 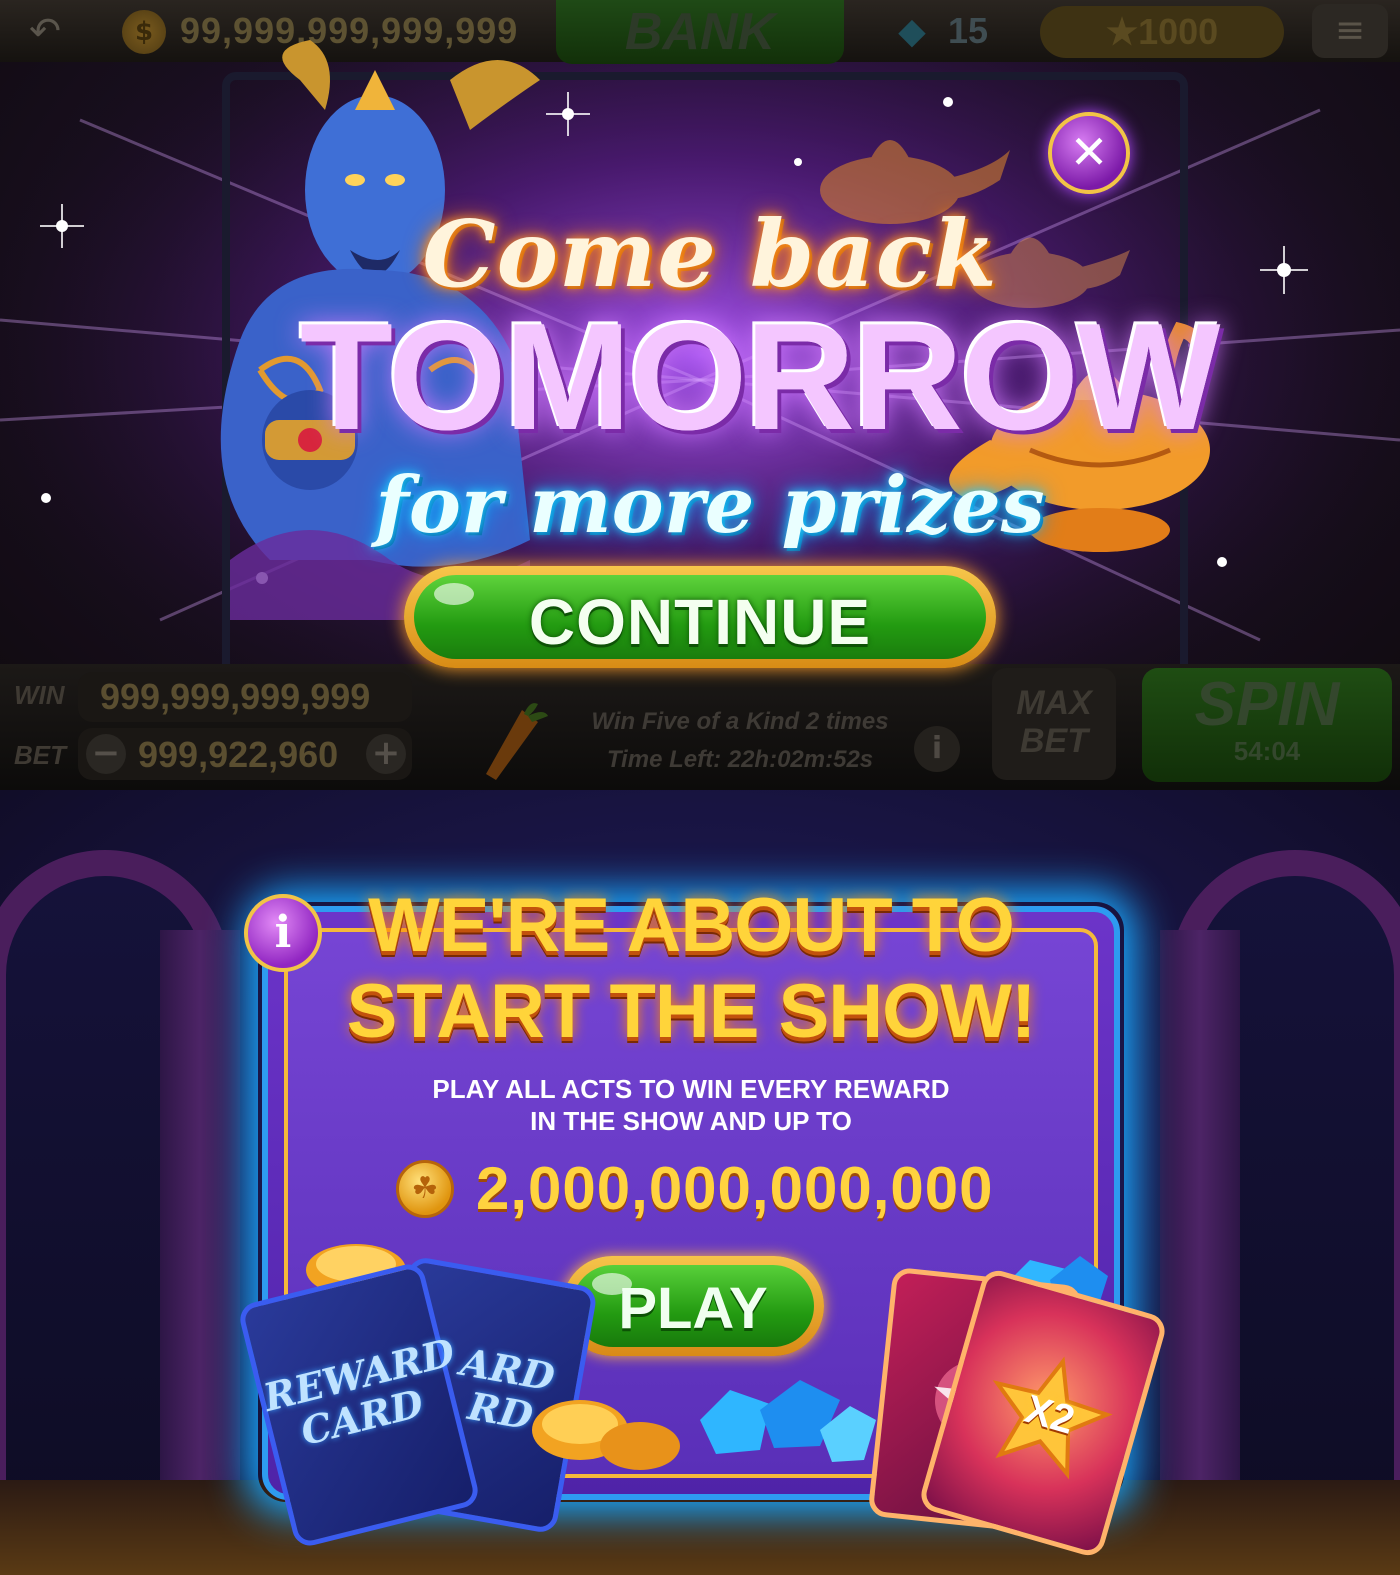 I want to click on back-arrow-icon: ↶, so click(x=45, y=31).